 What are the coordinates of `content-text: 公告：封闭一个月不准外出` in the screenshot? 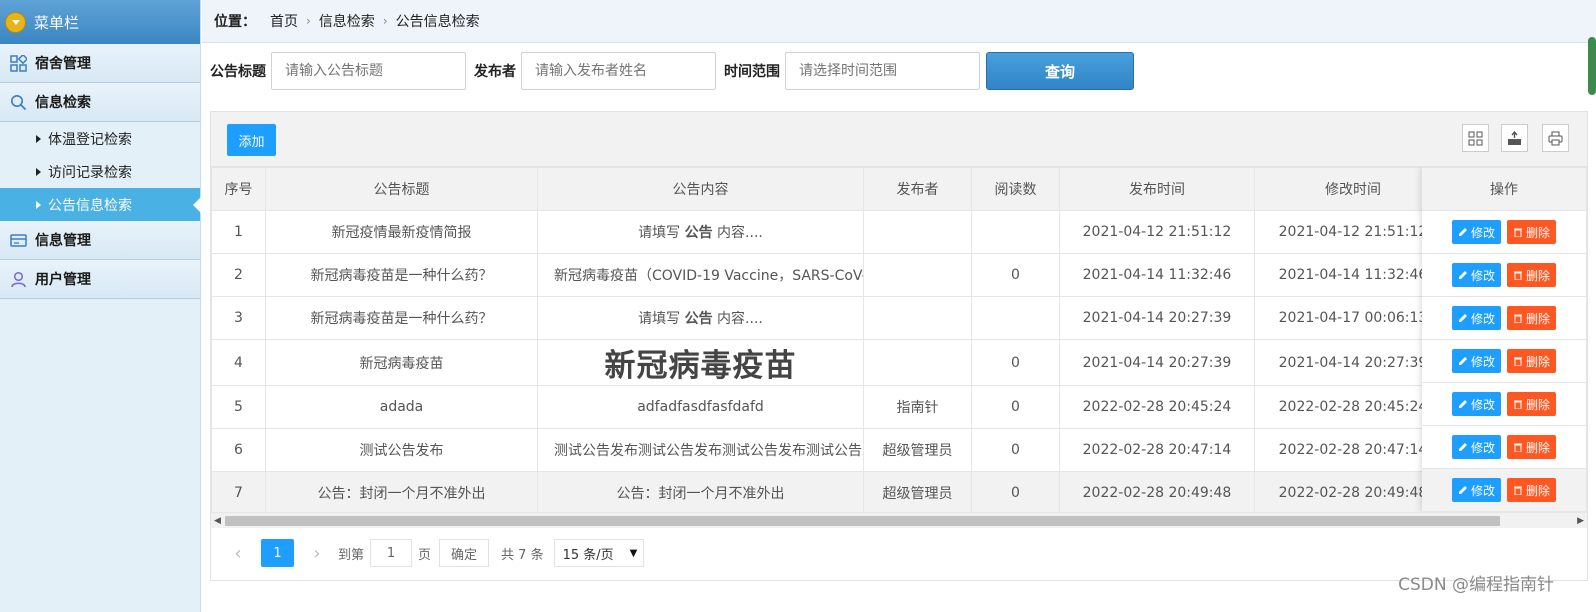 It's located at (700, 494).